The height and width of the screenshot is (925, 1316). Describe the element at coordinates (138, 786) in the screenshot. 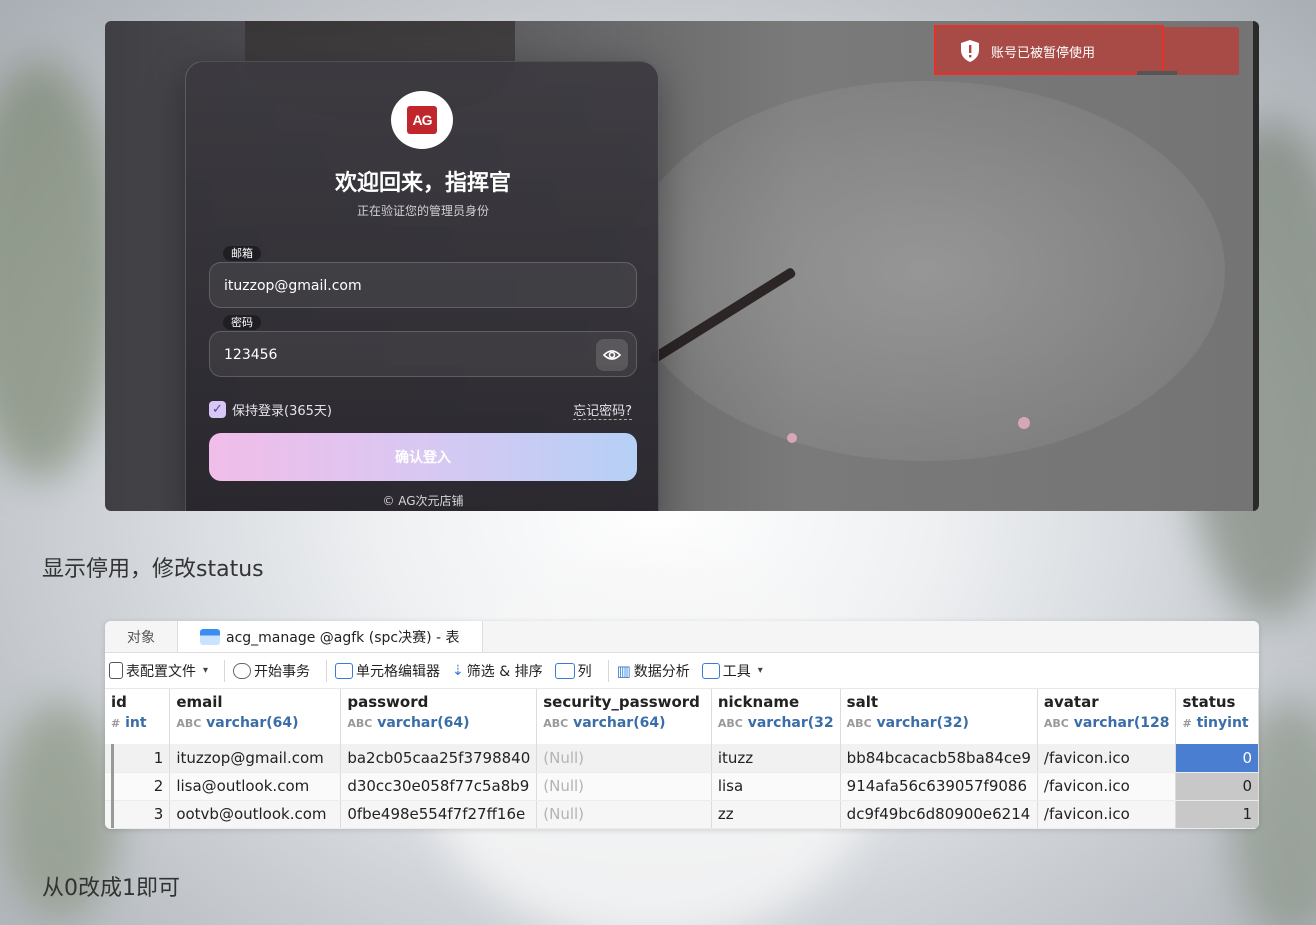

I see `table-cell: 2` at that location.